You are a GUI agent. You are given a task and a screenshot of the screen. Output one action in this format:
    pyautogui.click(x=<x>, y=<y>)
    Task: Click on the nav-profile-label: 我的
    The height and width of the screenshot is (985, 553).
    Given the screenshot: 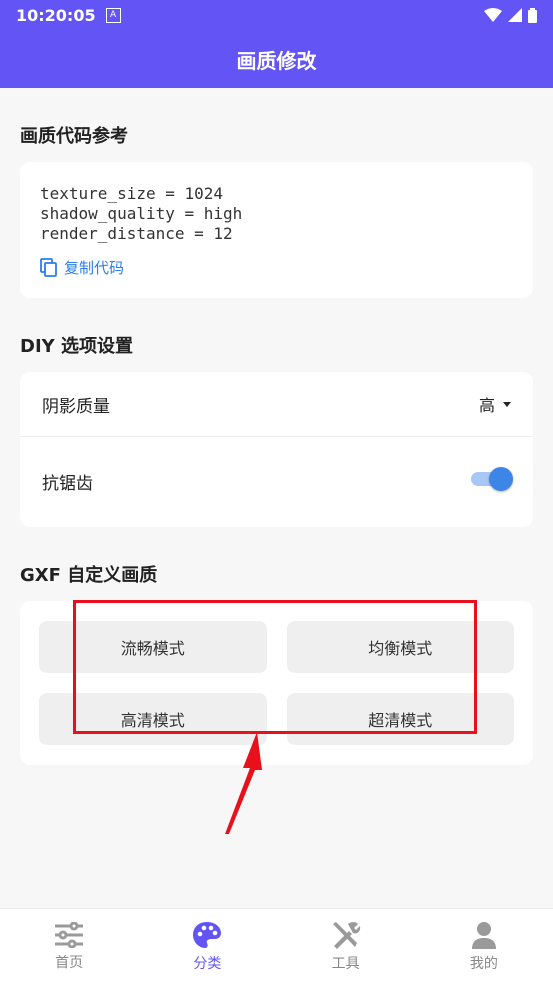 What is the action you would take?
    pyautogui.click(x=483, y=964)
    